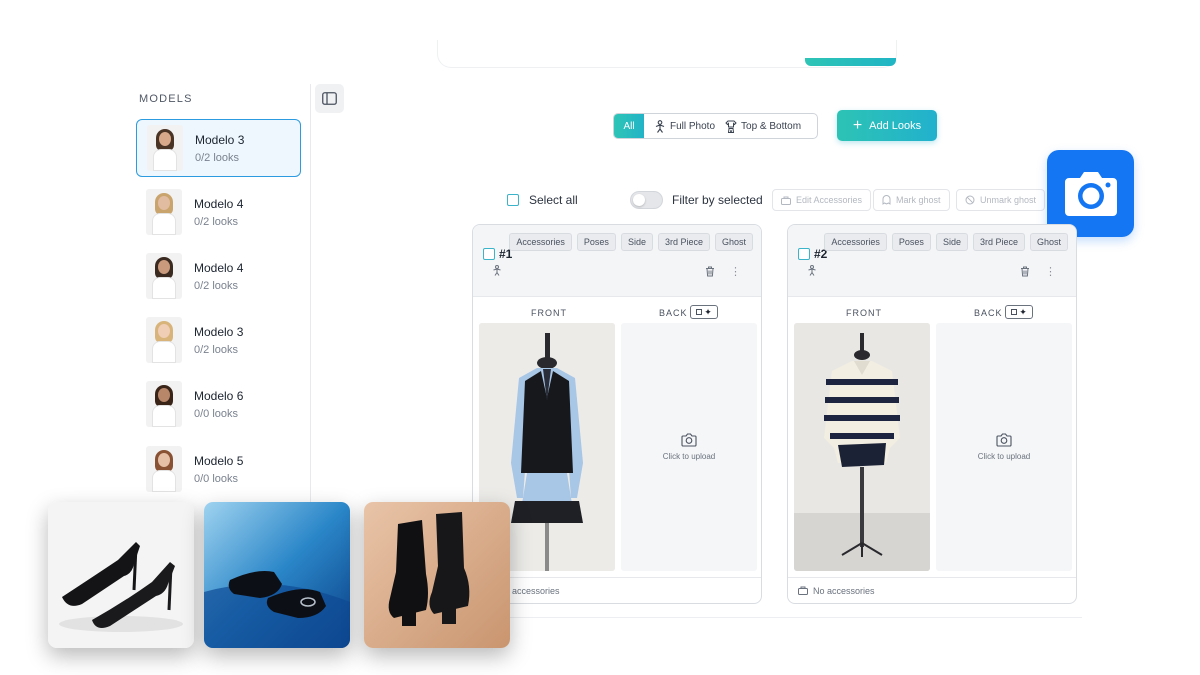  I want to click on select-all-label: Select all, so click(553, 200).